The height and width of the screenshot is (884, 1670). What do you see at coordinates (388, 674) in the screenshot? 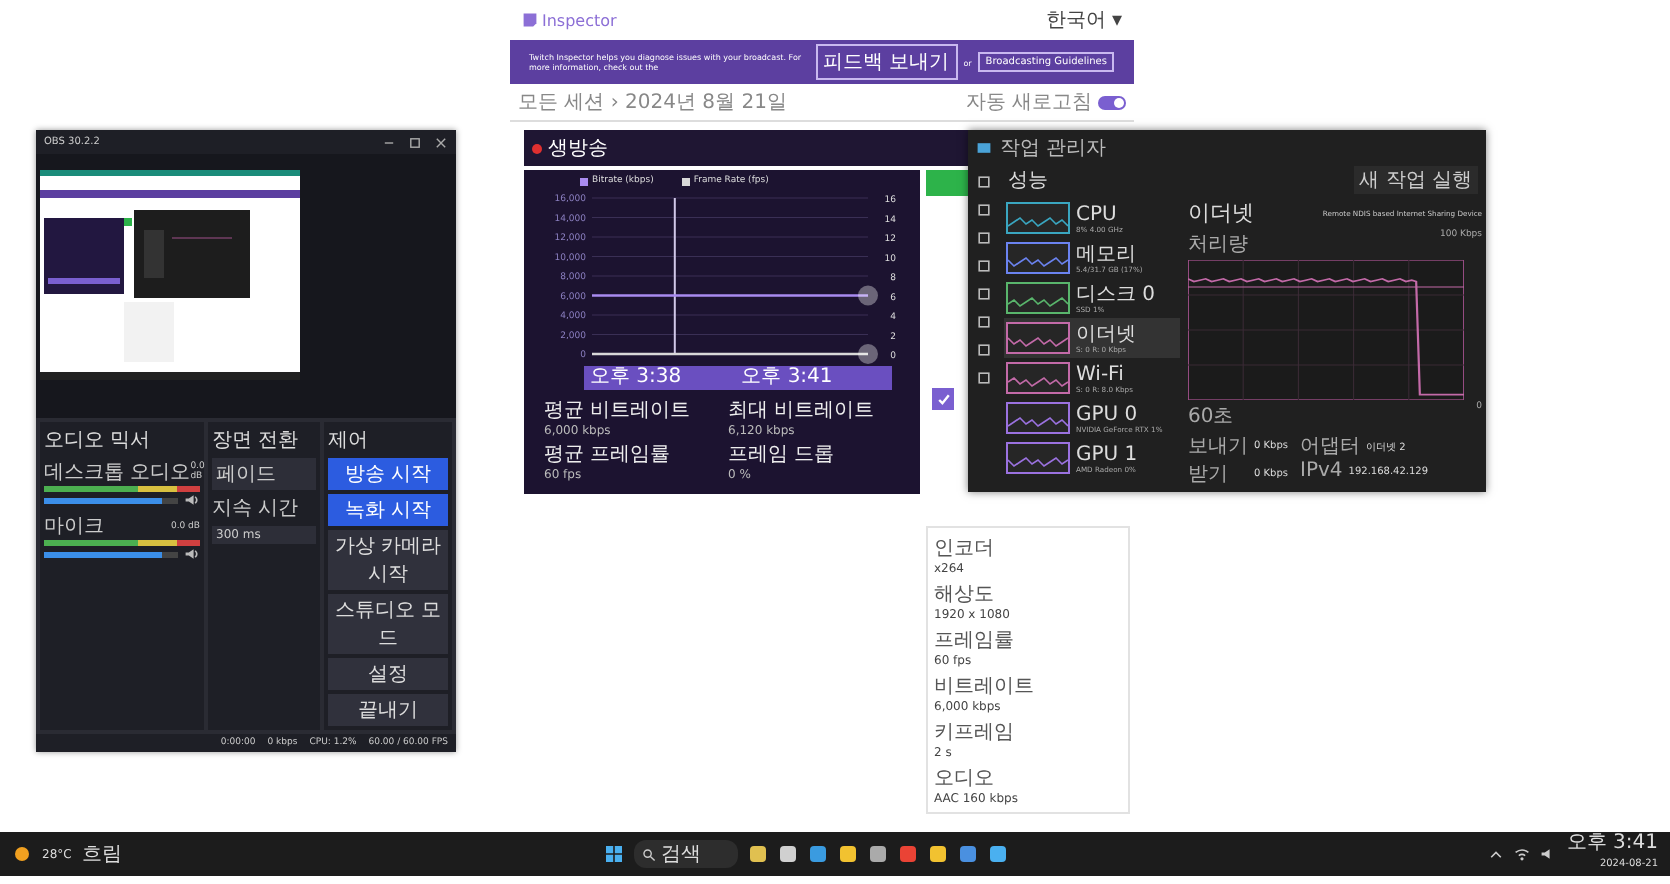
I see `control-button: 설정` at bounding box center [388, 674].